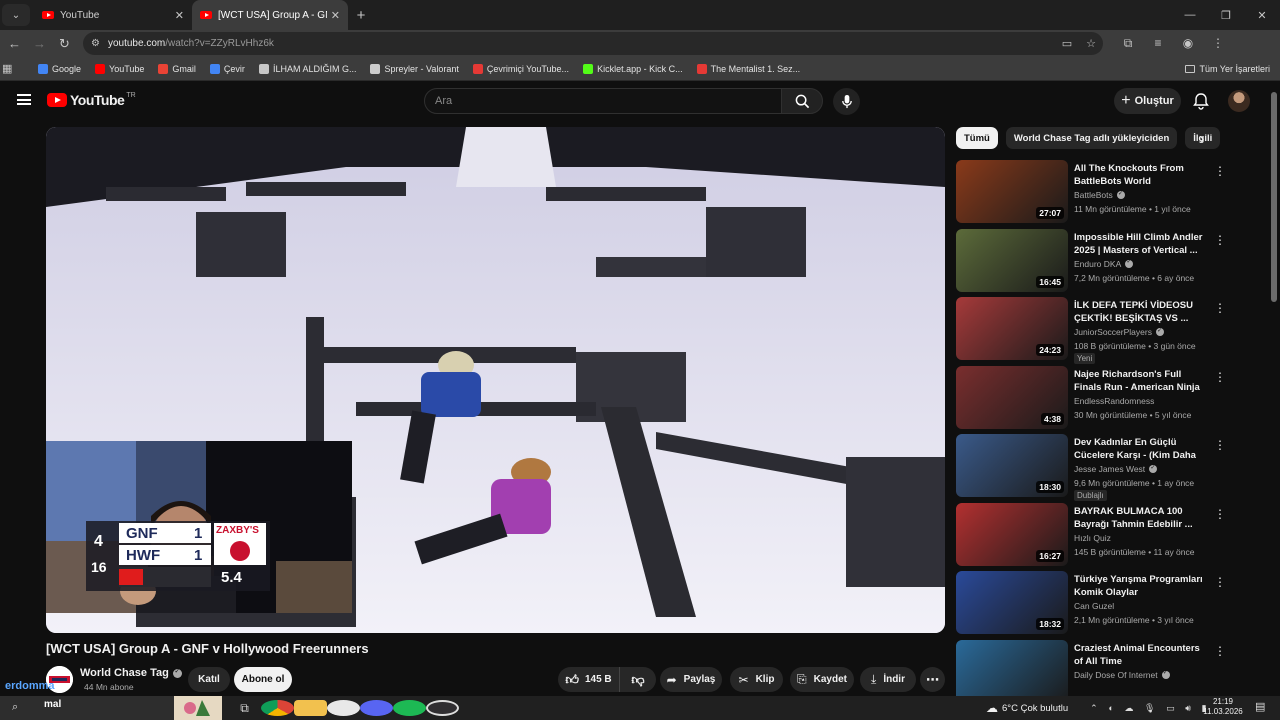  What do you see at coordinates (1188, 43) in the screenshot?
I see `profile-icon: ◉` at bounding box center [1188, 43].